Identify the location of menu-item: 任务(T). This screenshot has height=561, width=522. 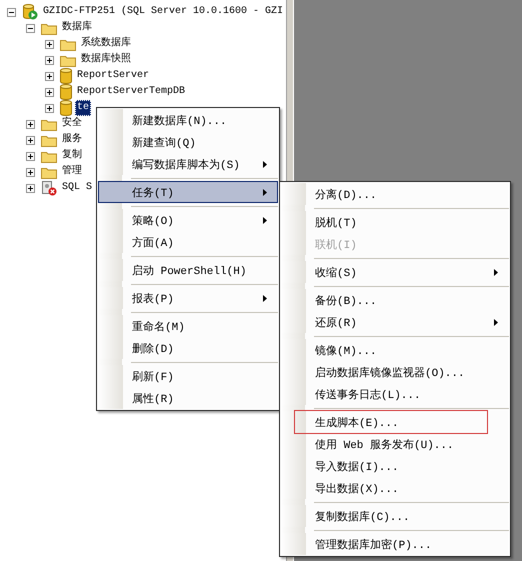
(188, 192).